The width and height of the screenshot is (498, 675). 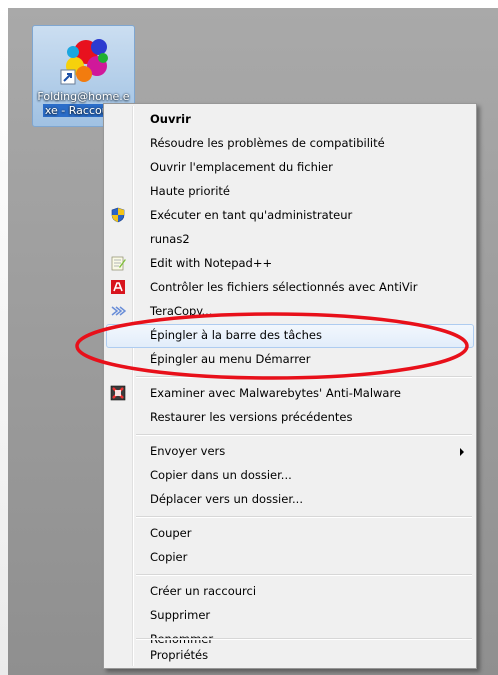 What do you see at coordinates (290, 592) in the screenshot?
I see `menu-item-create-shortcut: Créer un raccourci` at bounding box center [290, 592].